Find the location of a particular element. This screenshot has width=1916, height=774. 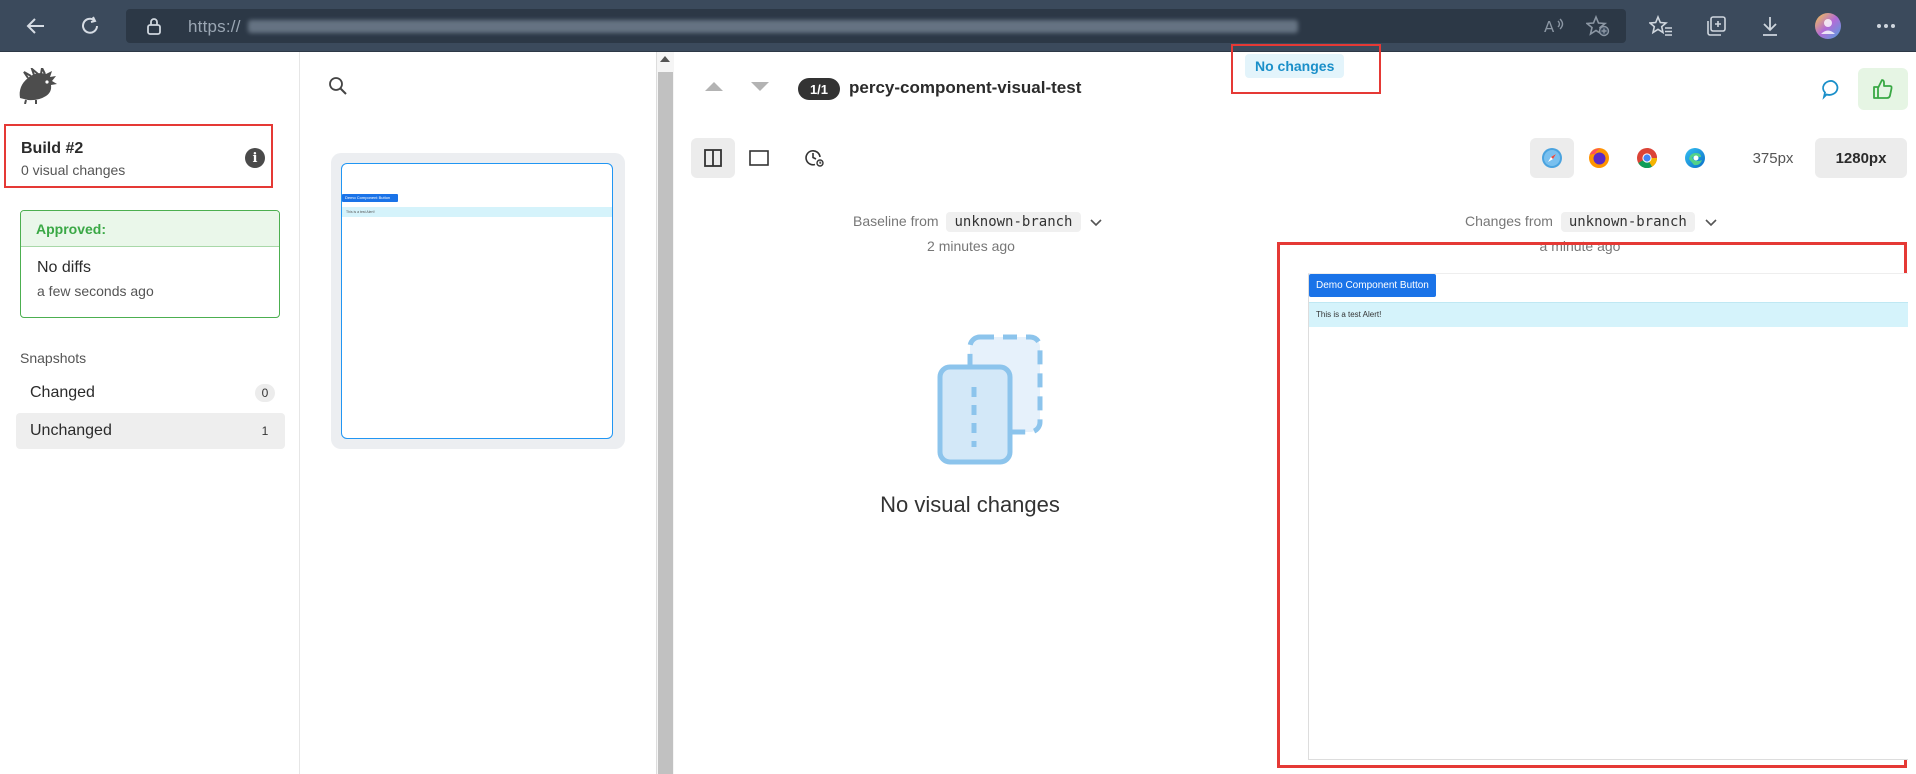

firefox-icon is located at coordinates (1599, 158).